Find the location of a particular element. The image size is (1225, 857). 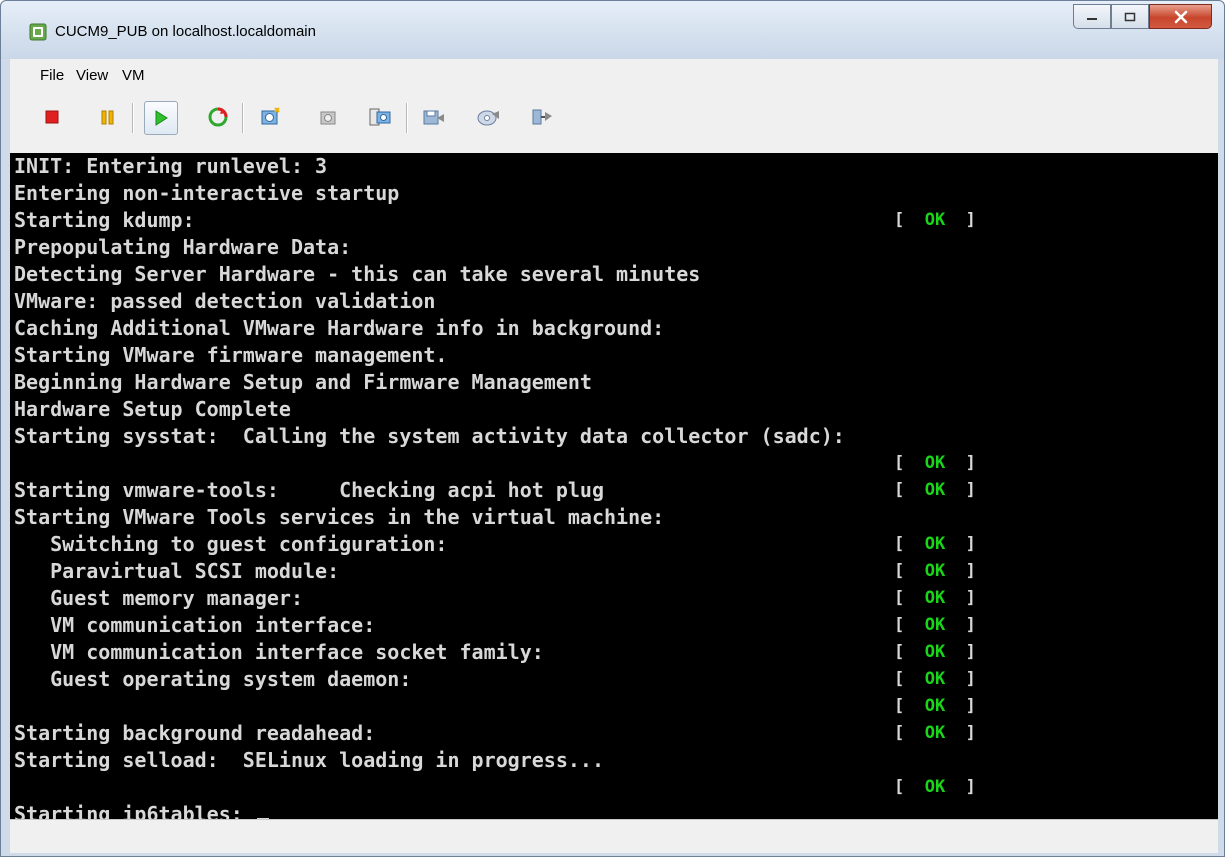

maximize-icon is located at coordinates (1130, 16).